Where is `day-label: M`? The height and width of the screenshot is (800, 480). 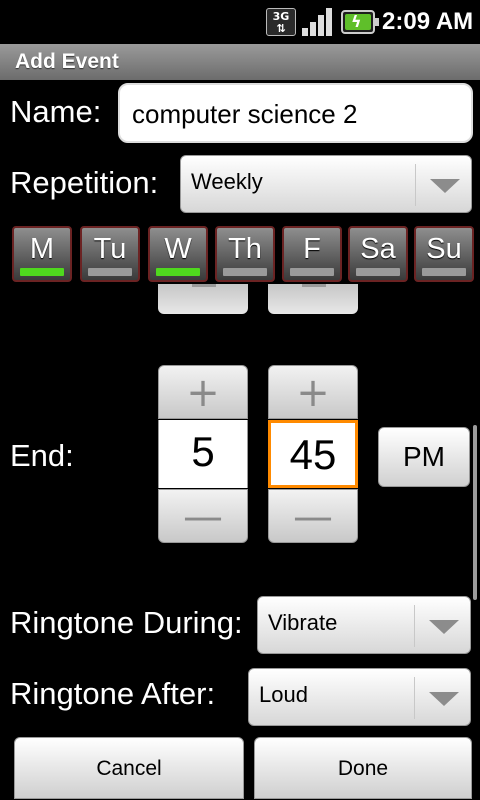
day-label: M is located at coordinates (42, 249).